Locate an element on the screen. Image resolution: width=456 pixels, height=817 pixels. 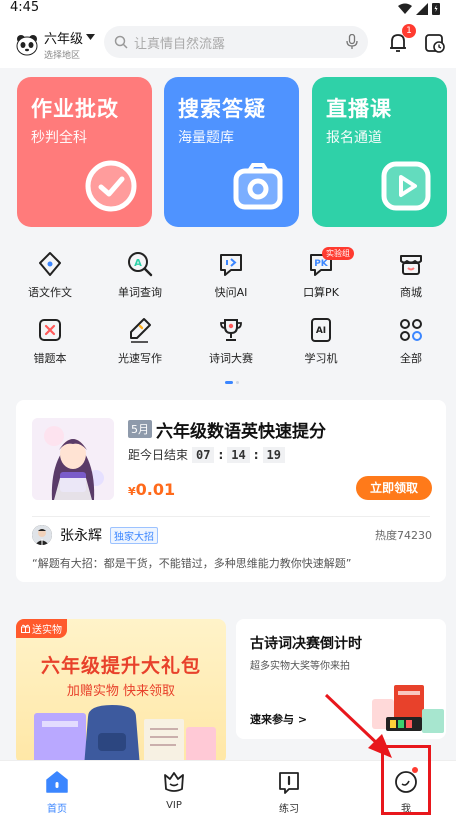
course-title: 六年级数语英快速提分 is located at coordinates (241, 432).